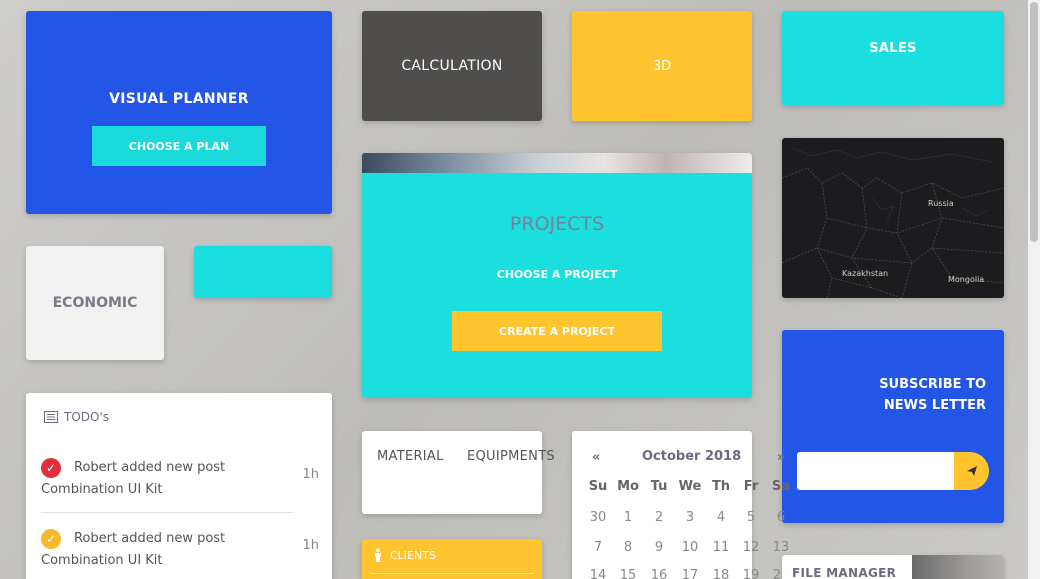  Describe the element at coordinates (893, 426) in the screenshot. I see `subscribe-card: SUBSCRIBE TO NEWS LETTER` at that location.